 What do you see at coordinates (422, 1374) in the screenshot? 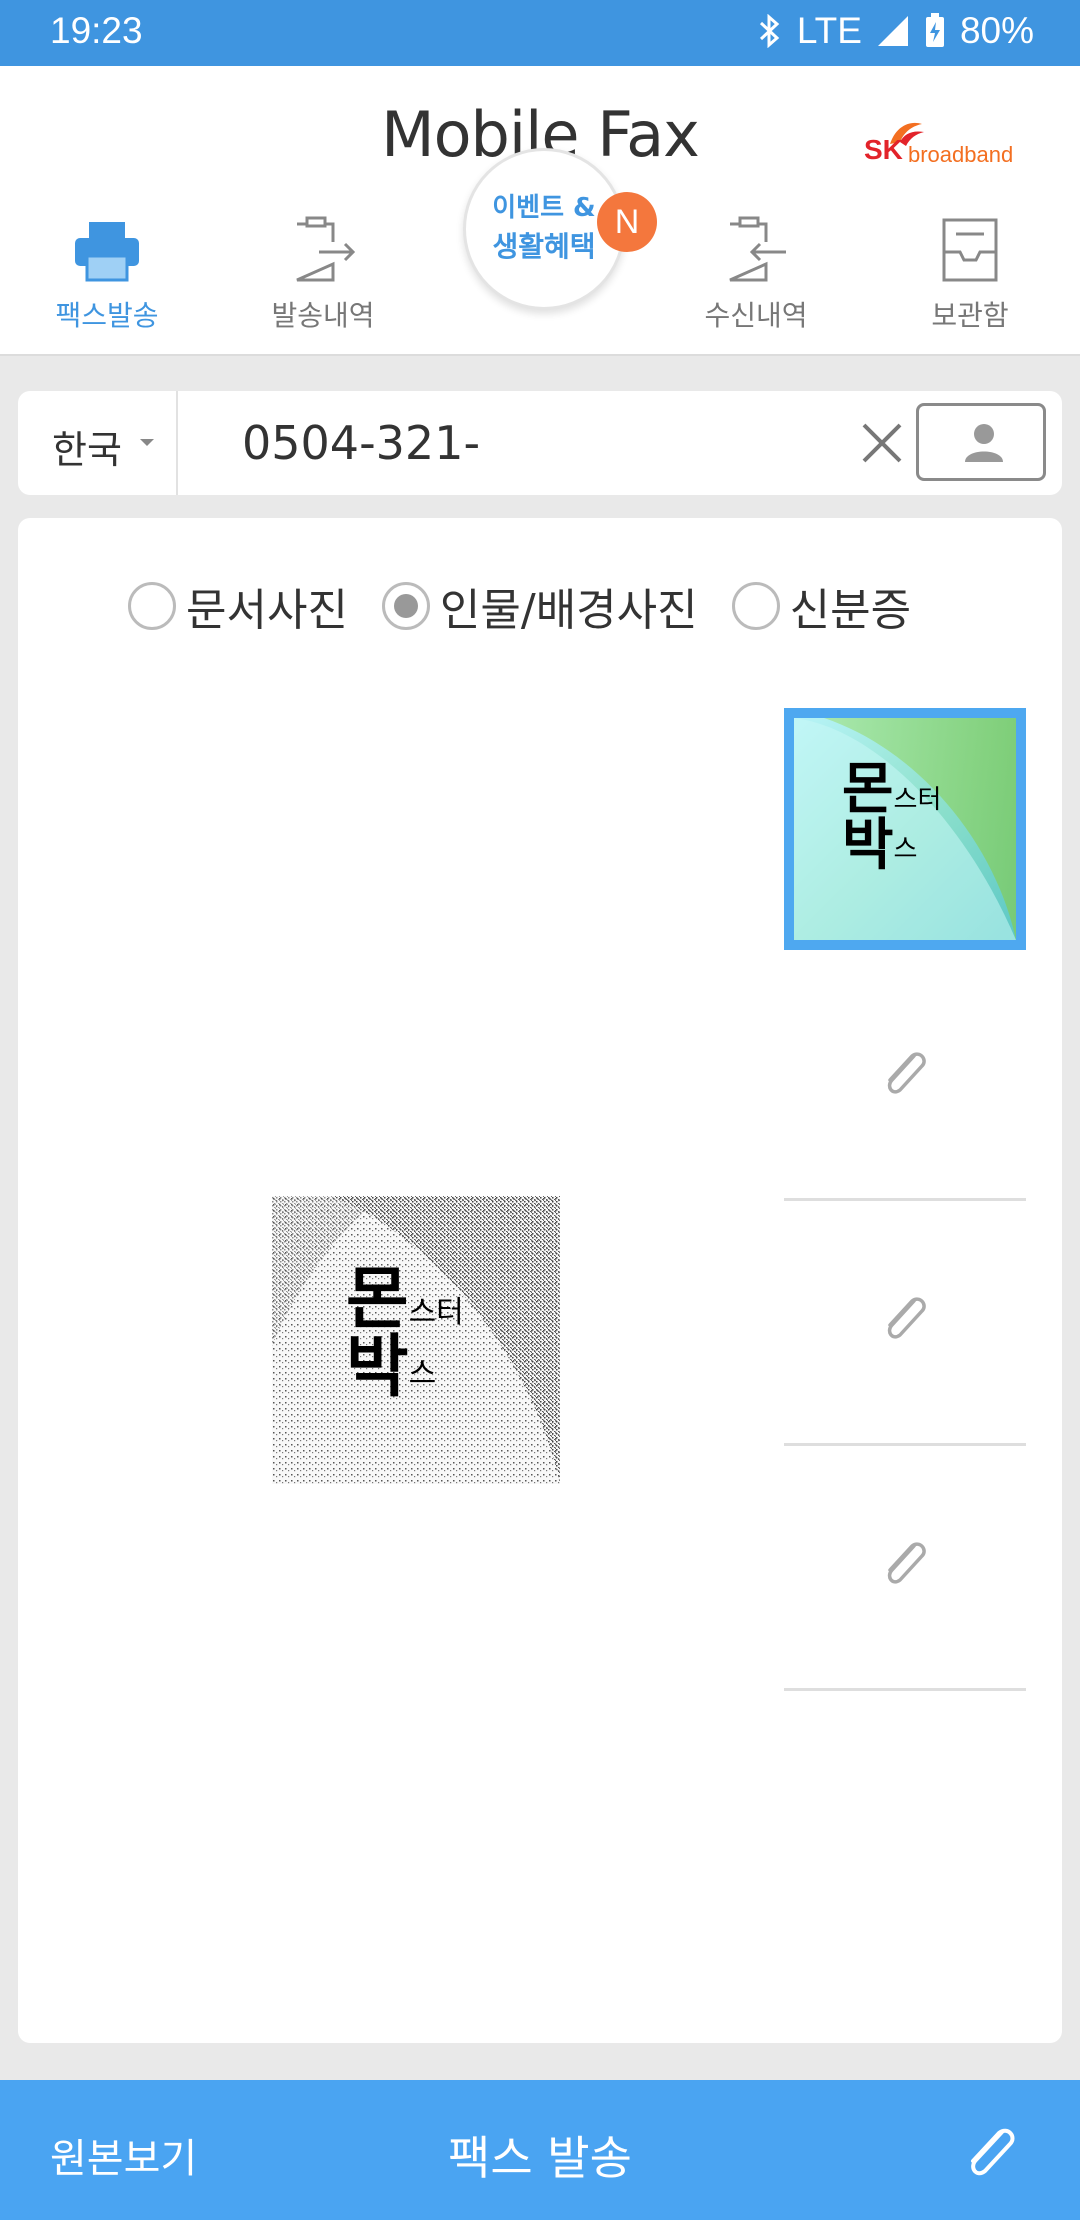
I see `preview-char-seu: 스` at bounding box center [422, 1374].